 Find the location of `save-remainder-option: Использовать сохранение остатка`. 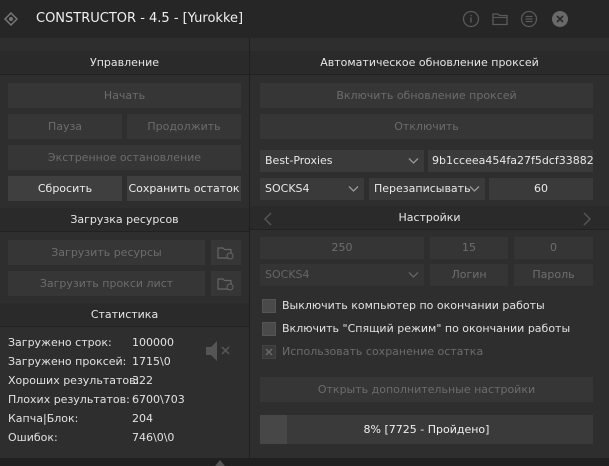

save-remainder-option: Использовать сохранение остатка is located at coordinates (422, 353).